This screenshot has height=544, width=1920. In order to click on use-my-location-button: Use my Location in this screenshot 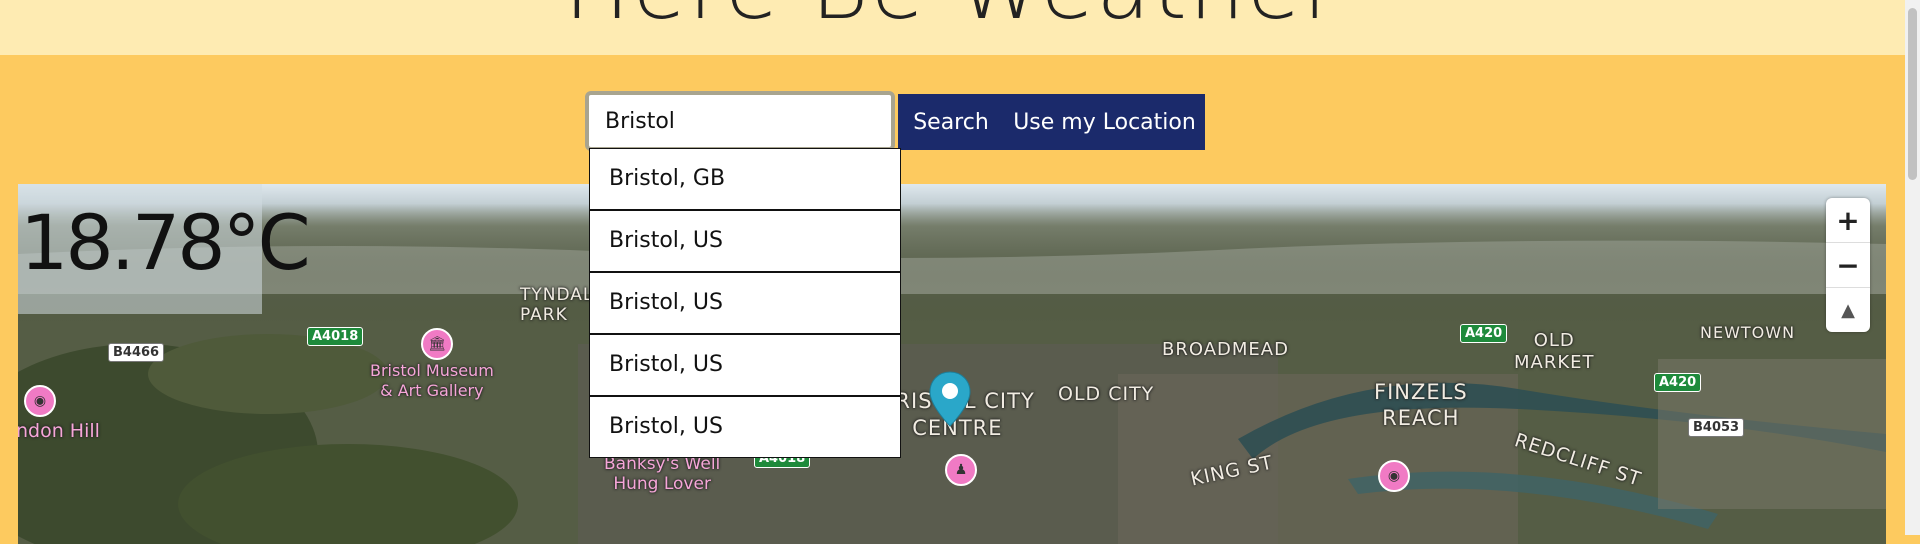, I will do `click(1104, 122)`.